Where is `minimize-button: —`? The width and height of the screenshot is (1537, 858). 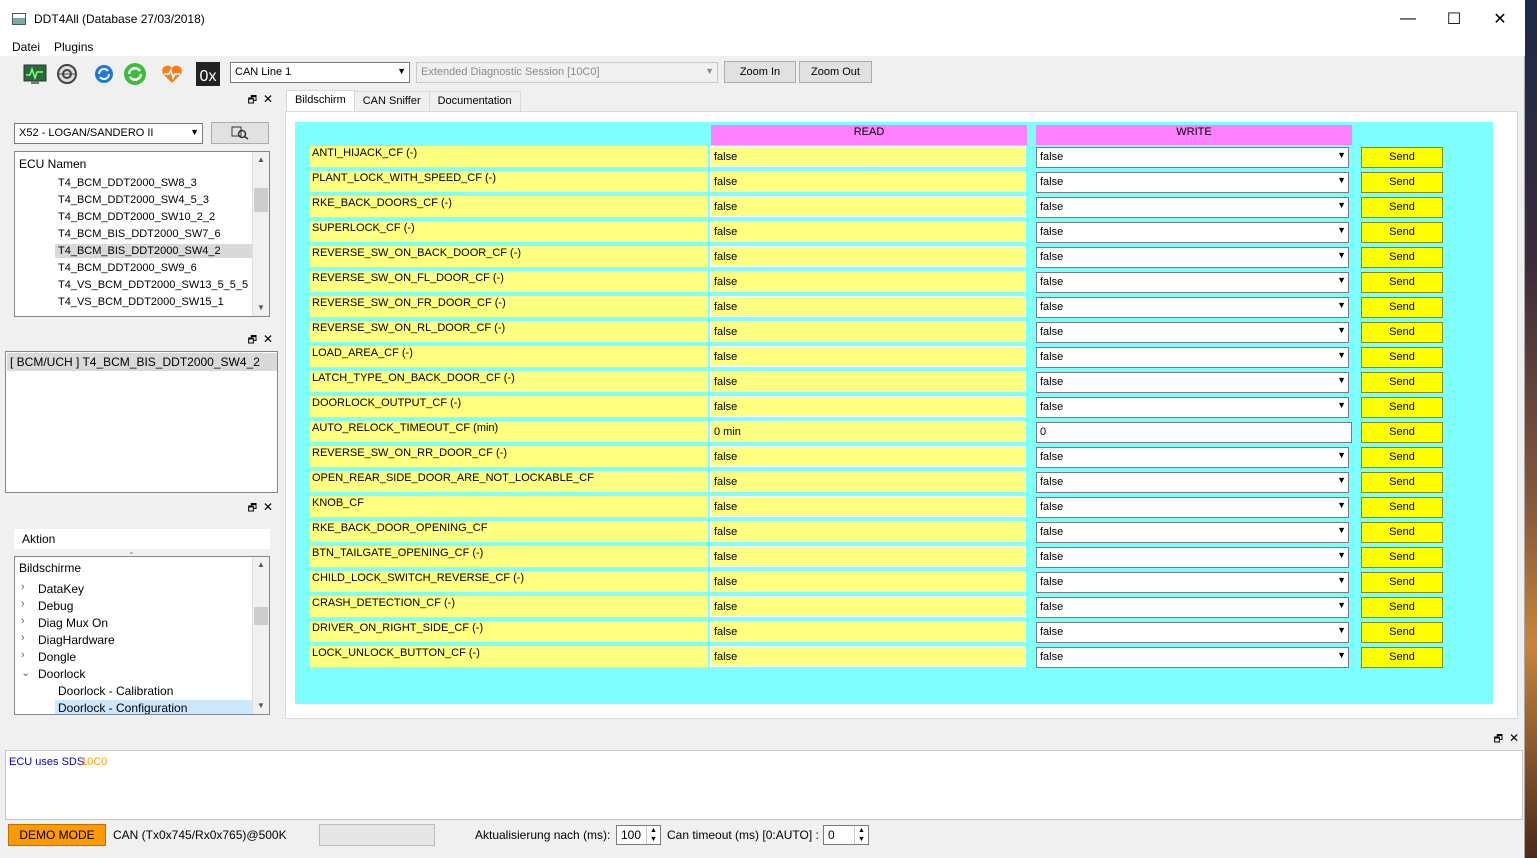
minimize-button: — is located at coordinates (1408, 19).